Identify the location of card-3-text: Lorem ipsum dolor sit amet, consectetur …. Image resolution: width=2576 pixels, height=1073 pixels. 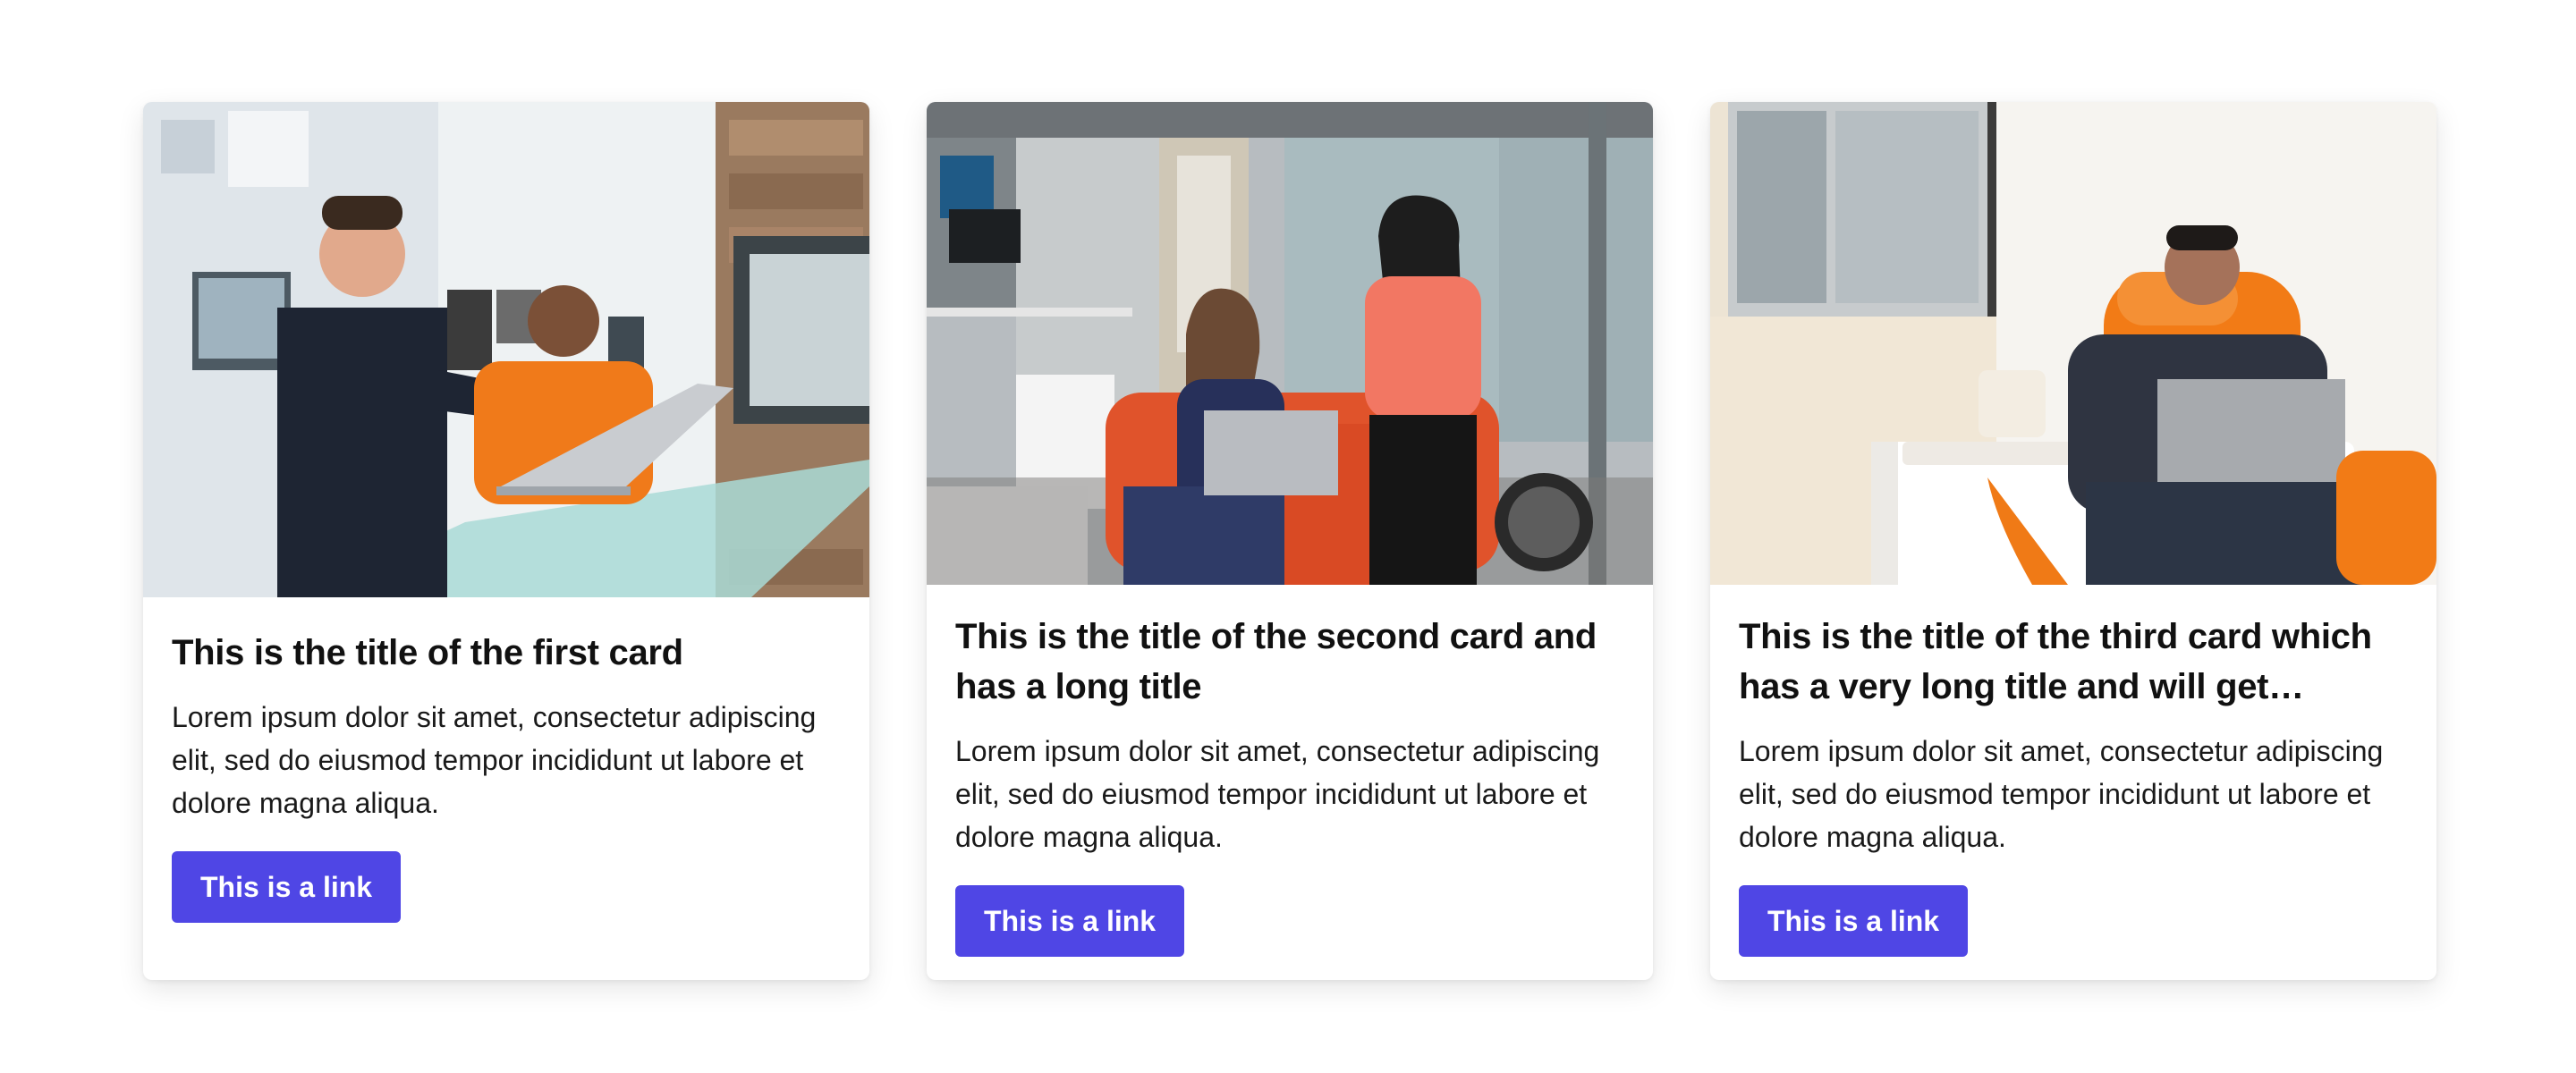
(2061, 794).